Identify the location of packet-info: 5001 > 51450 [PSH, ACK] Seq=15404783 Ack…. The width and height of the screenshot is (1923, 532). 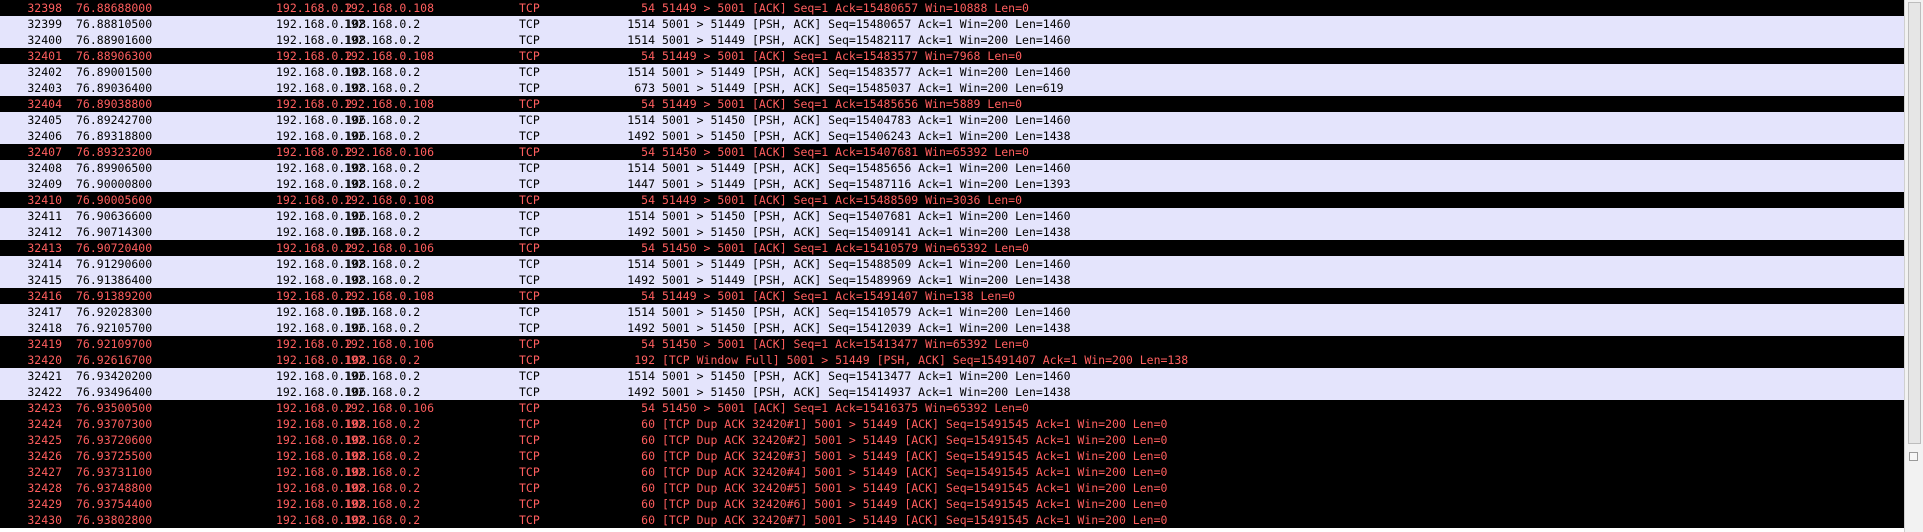
(866, 120).